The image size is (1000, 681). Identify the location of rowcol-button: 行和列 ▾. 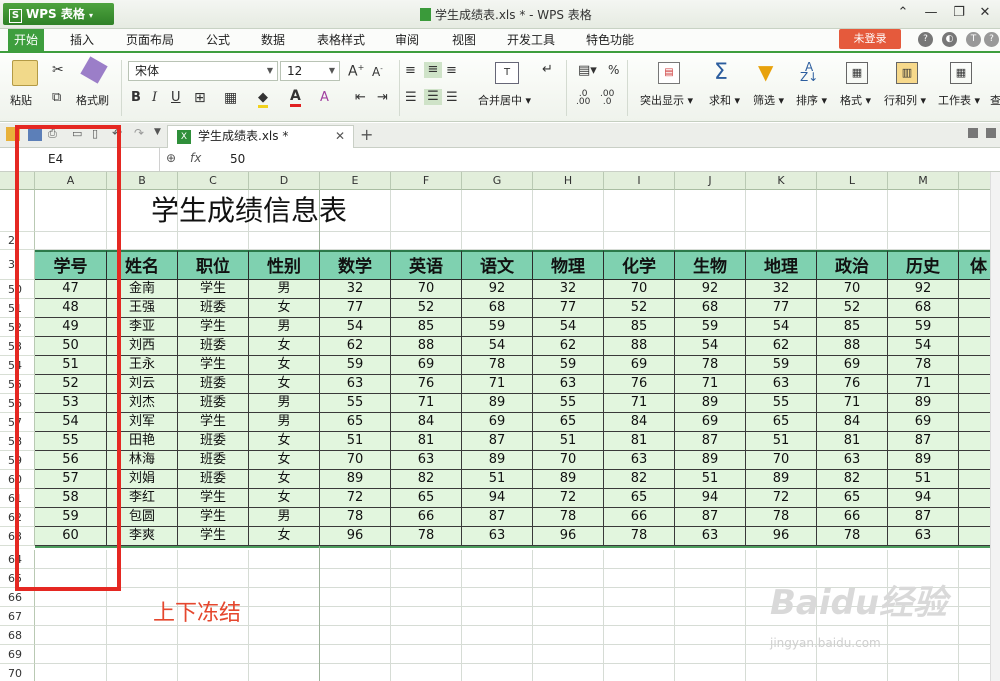
(905, 100).